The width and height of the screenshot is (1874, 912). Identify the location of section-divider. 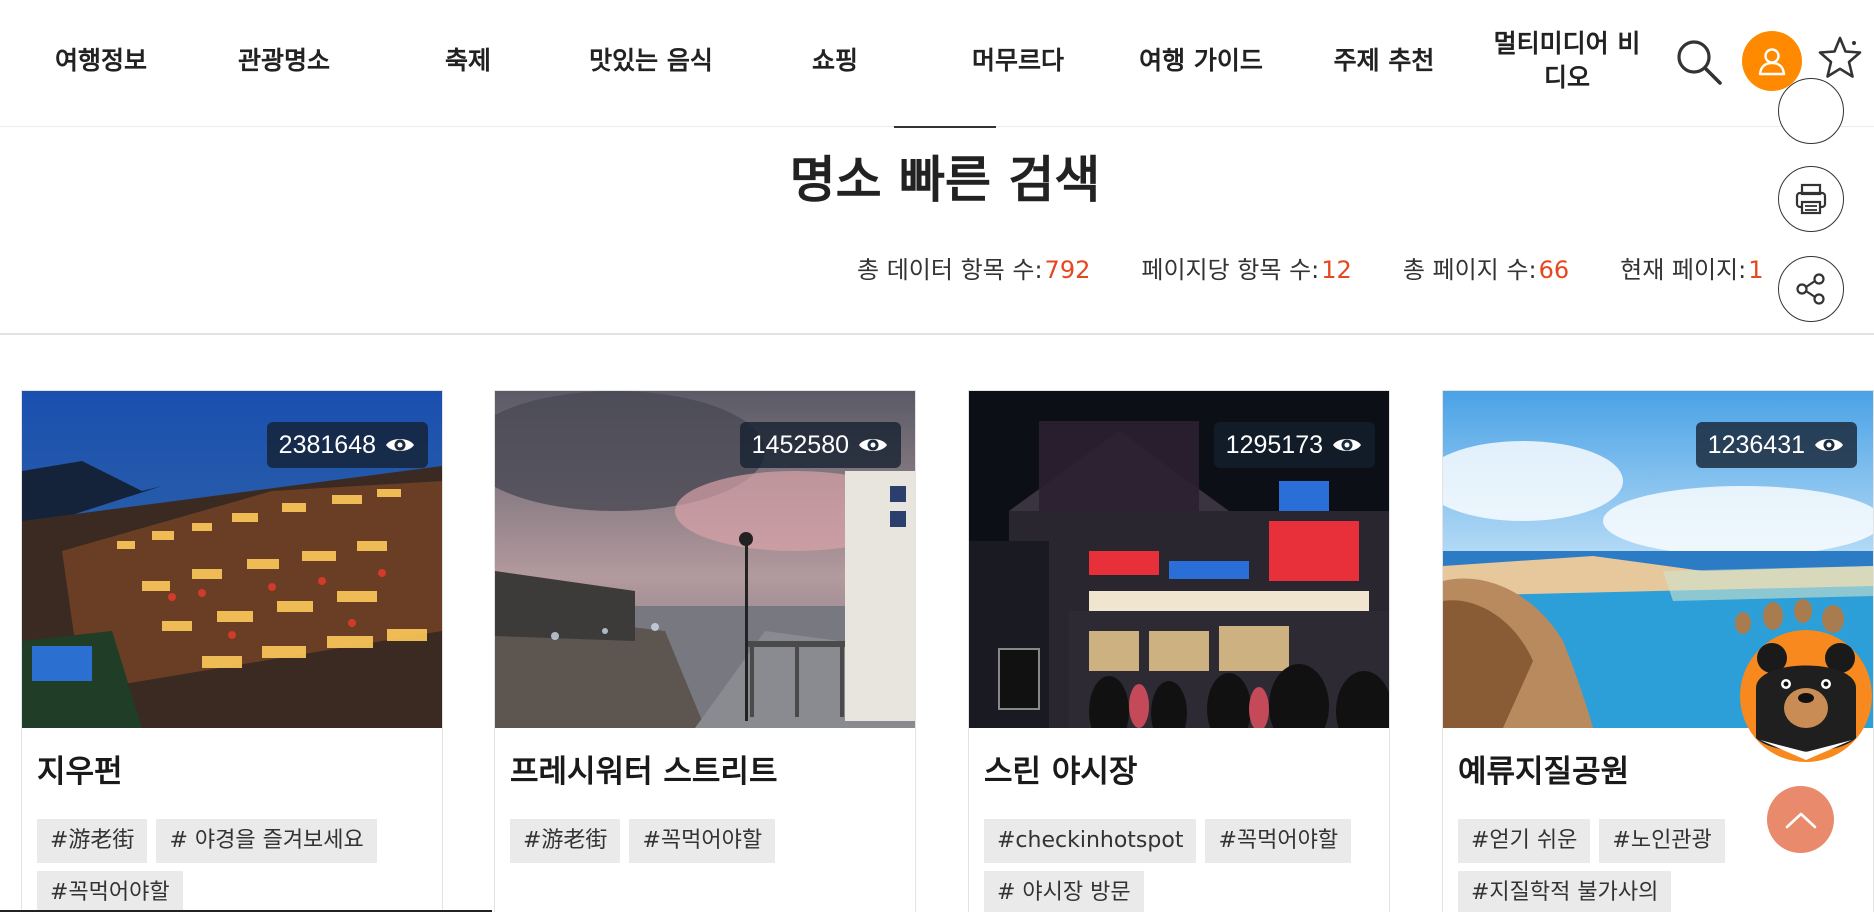
(937, 334).